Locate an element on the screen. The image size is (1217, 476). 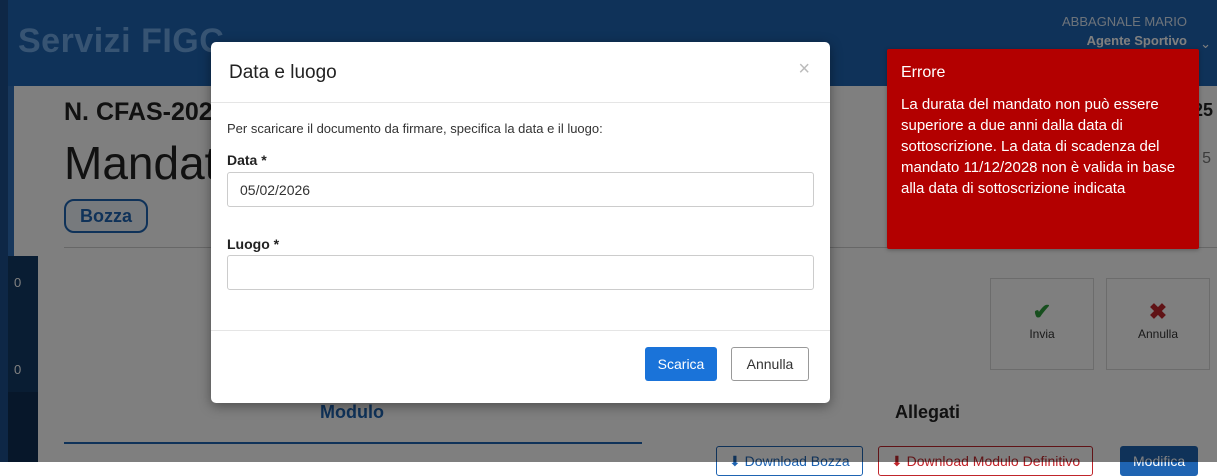
modal-header: Data e luogo × is located at coordinates (520, 72).